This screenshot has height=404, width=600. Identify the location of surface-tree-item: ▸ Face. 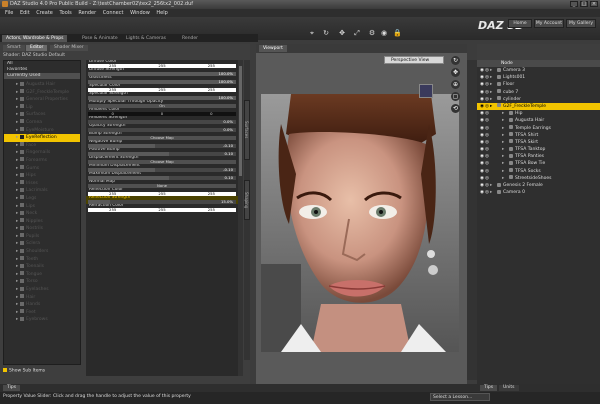
(42, 146).